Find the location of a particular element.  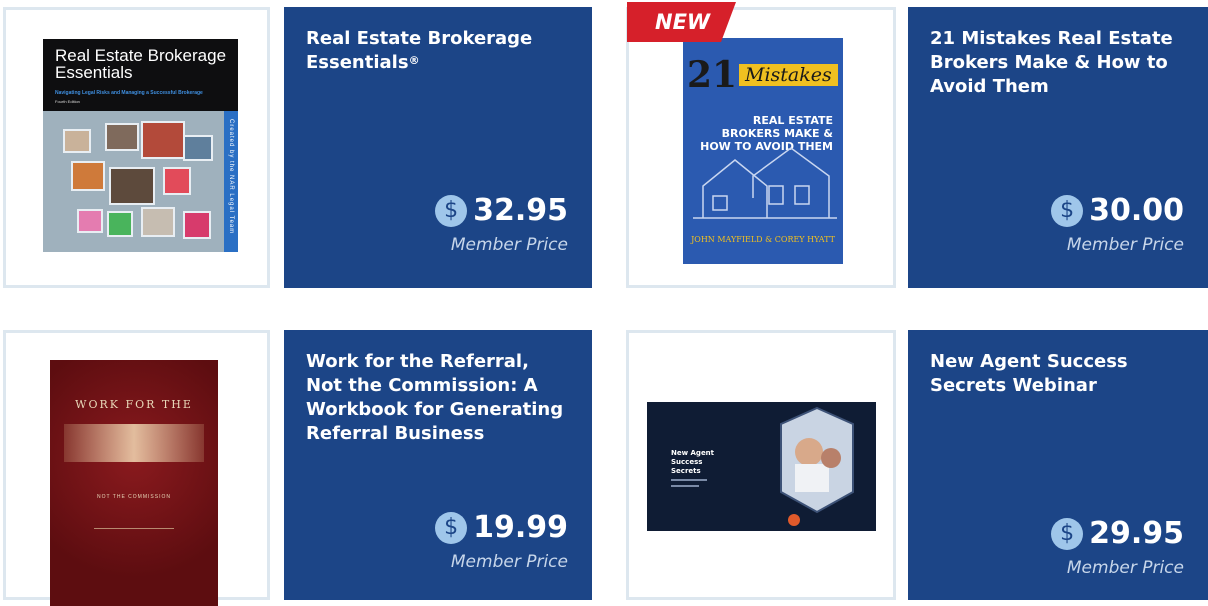

cover-title: Real Estate Brokerage Essentials is located at coordinates (141, 64).